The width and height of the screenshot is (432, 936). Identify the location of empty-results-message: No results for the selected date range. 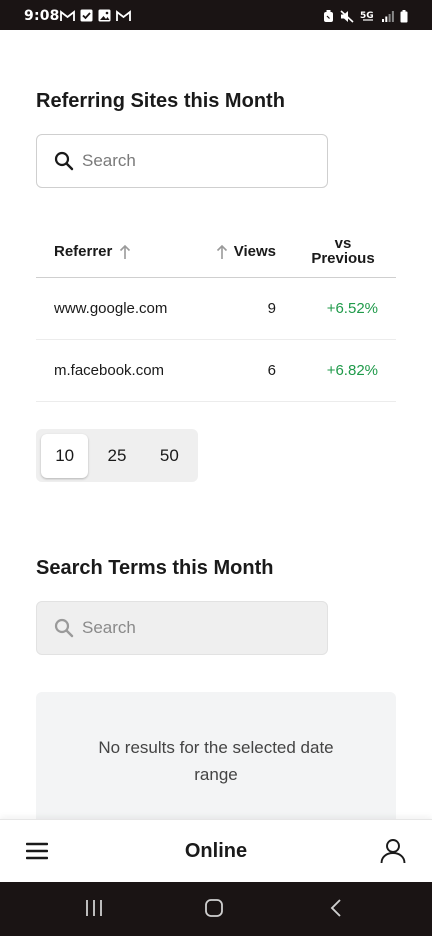
(216, 761).